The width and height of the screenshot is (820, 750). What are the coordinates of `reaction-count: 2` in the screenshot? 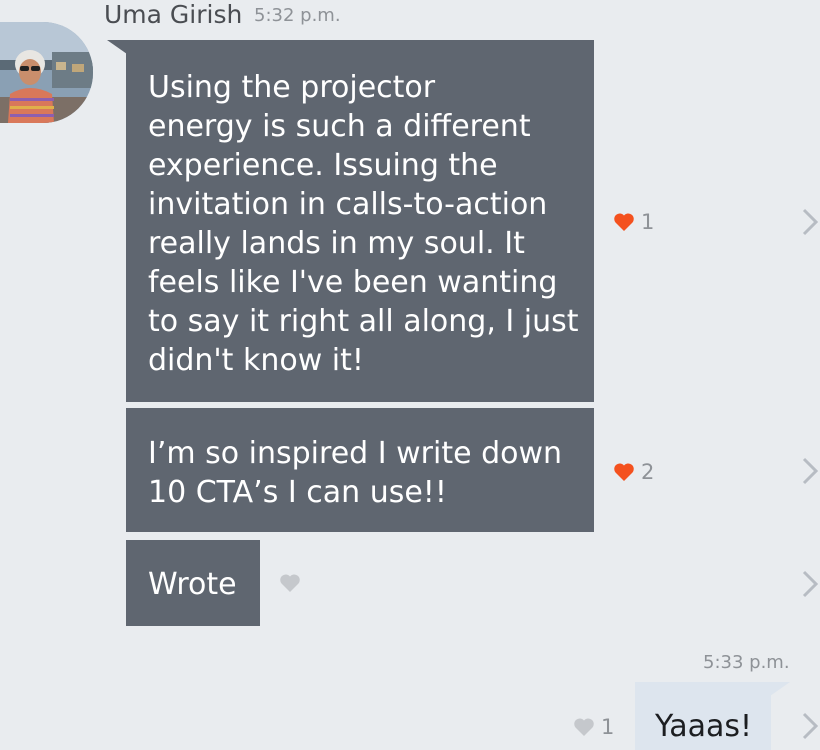 It's located at (648, 472).